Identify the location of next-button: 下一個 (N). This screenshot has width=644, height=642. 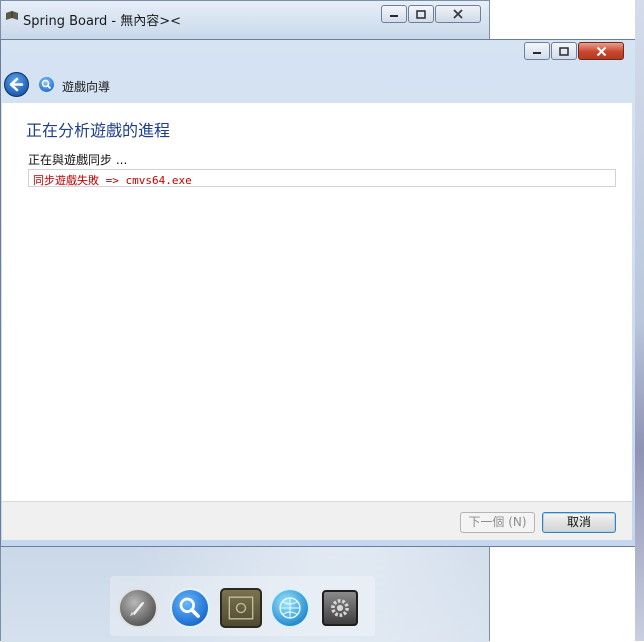
(497, 522).